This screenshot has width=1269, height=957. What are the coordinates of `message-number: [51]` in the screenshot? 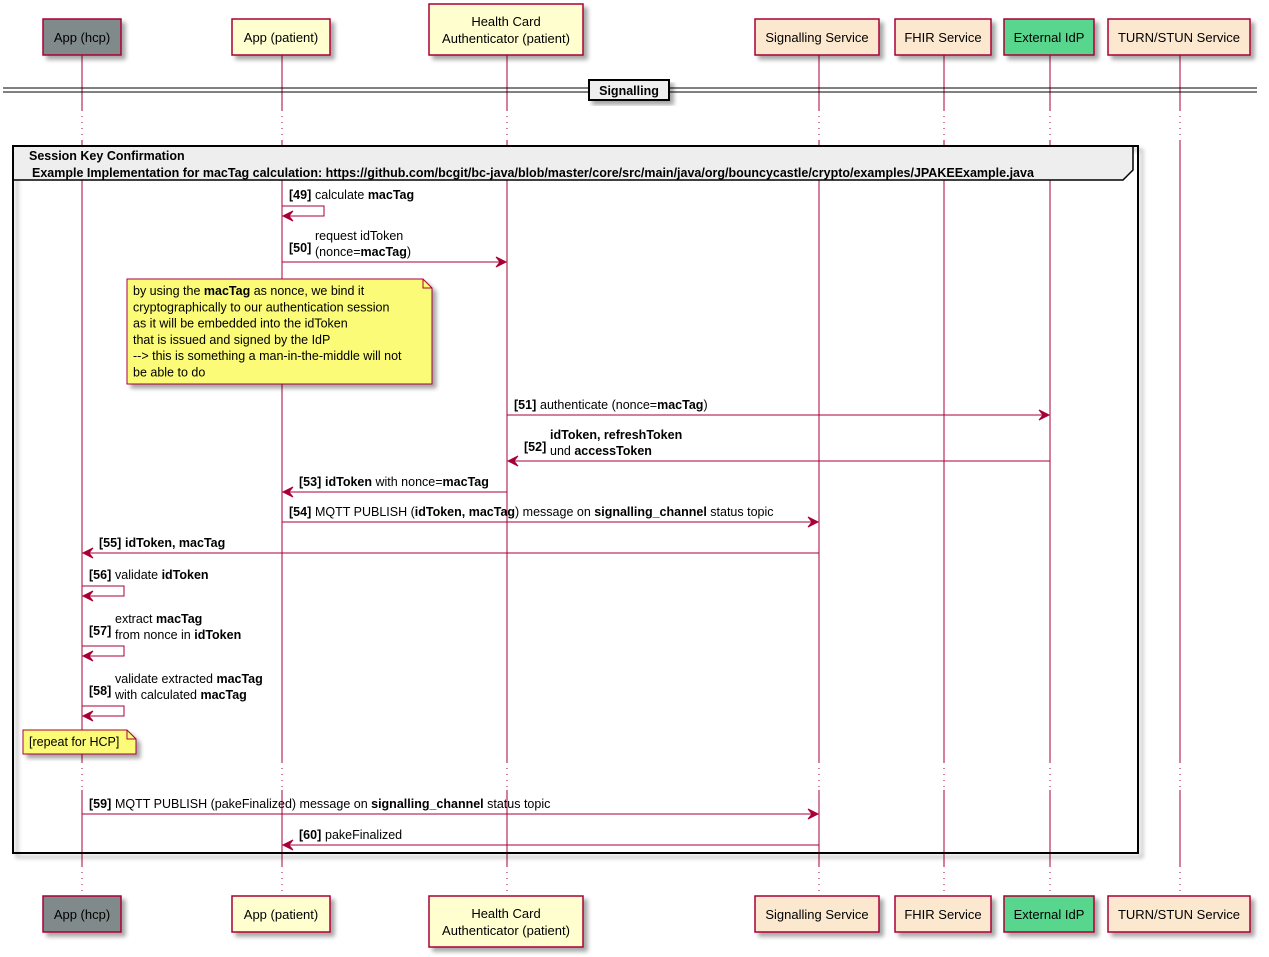 It's located at (525, 405).